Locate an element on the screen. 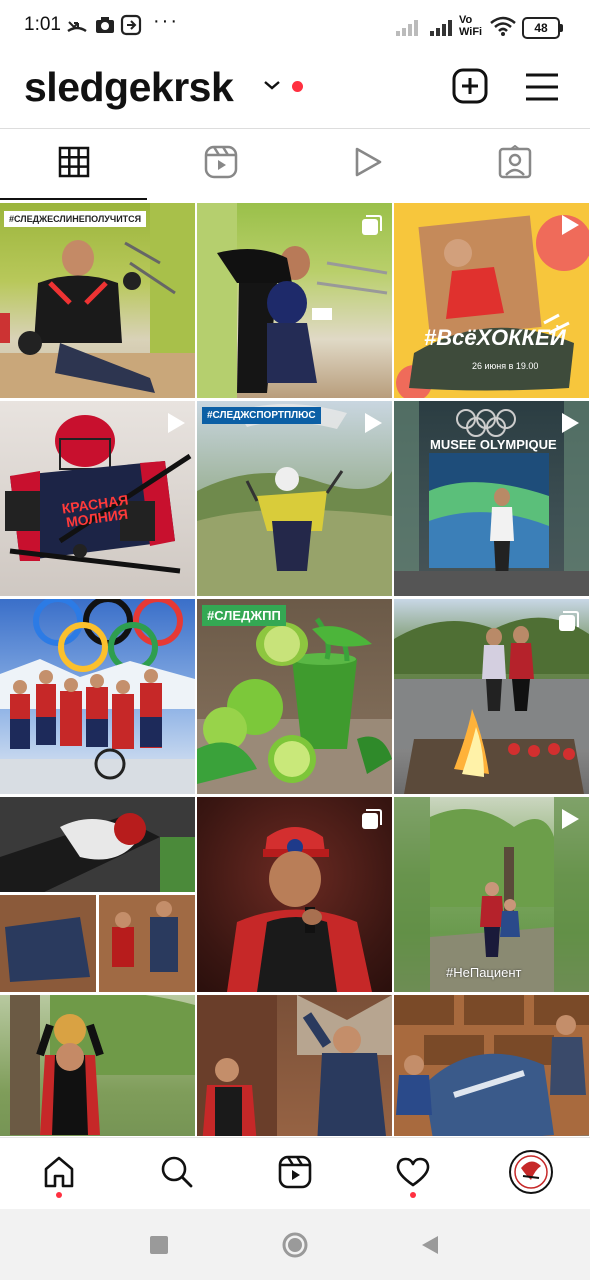  tab-tagged is located at coordinates (514, 164).